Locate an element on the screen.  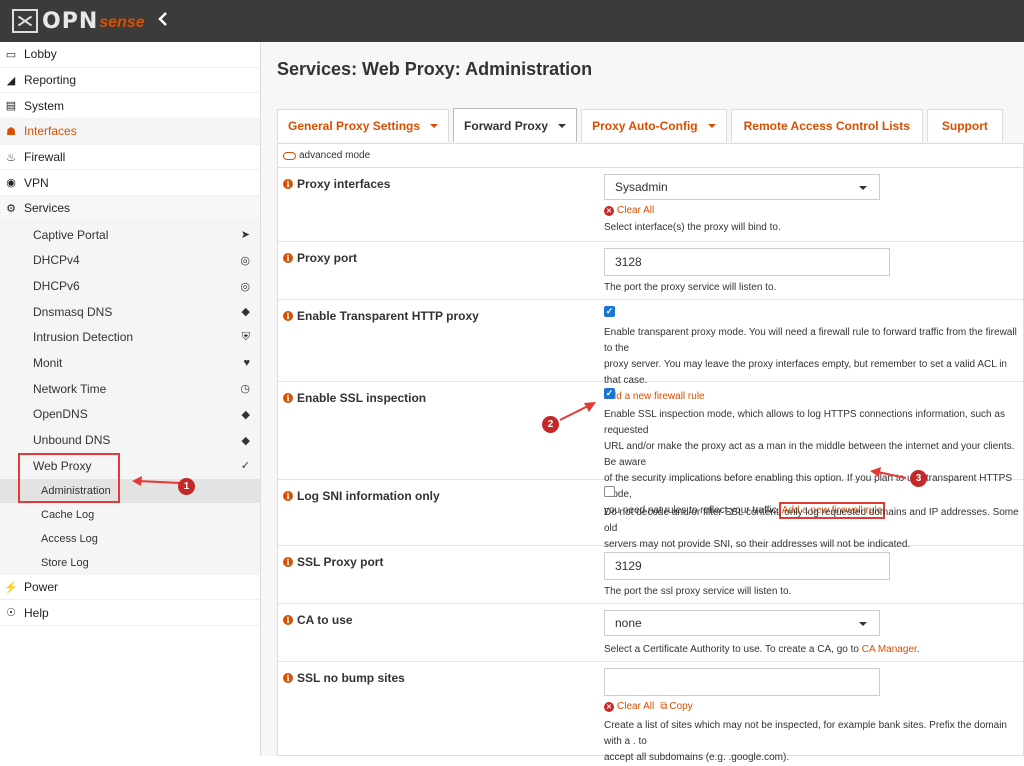
sidebar-item-label: Services is located at coordinates (47, 208).